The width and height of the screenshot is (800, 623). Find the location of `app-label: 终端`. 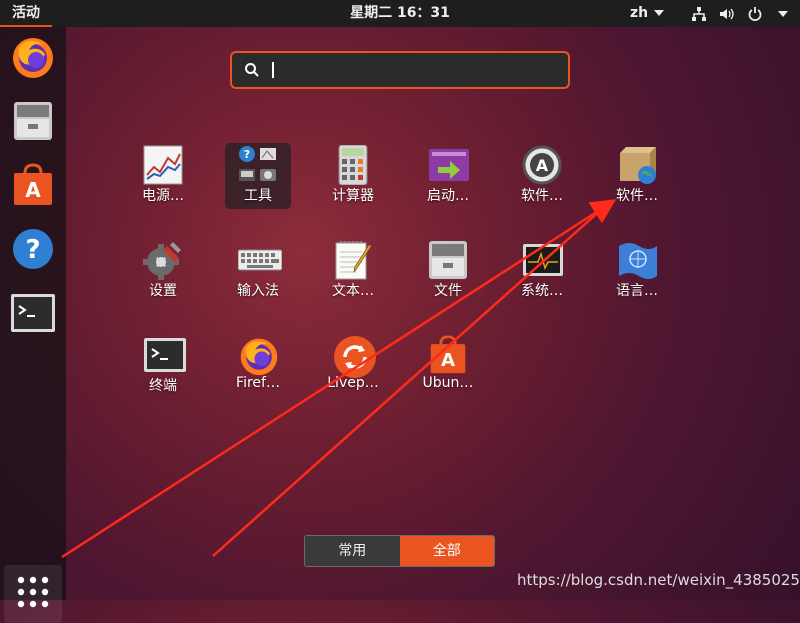

app-label: 终端 is located at coordinates (163, 386).